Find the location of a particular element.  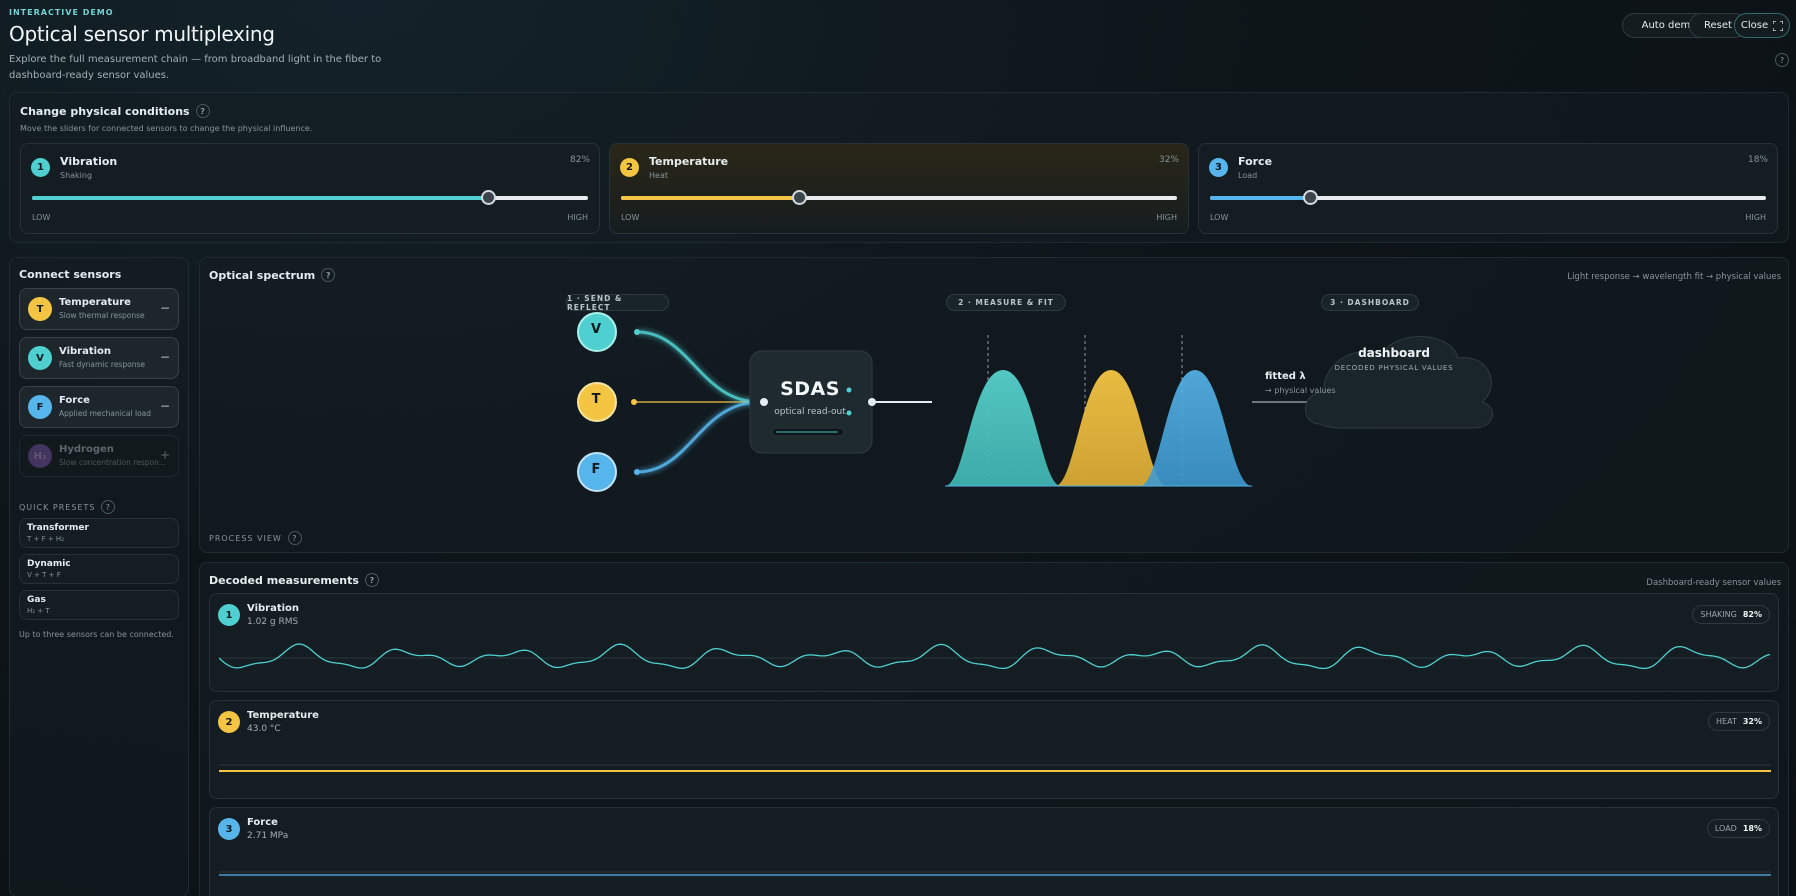

peak-vibration is located at coordinates (1003, 428).